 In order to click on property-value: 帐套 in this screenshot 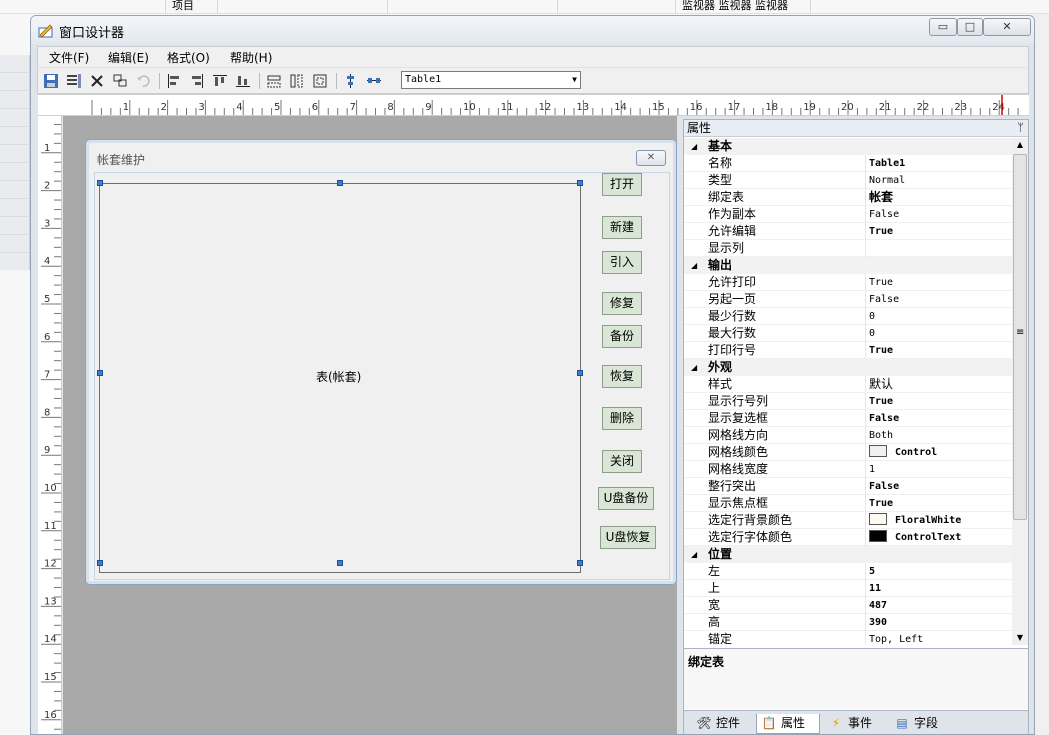, I will do `click(938, 197)`.